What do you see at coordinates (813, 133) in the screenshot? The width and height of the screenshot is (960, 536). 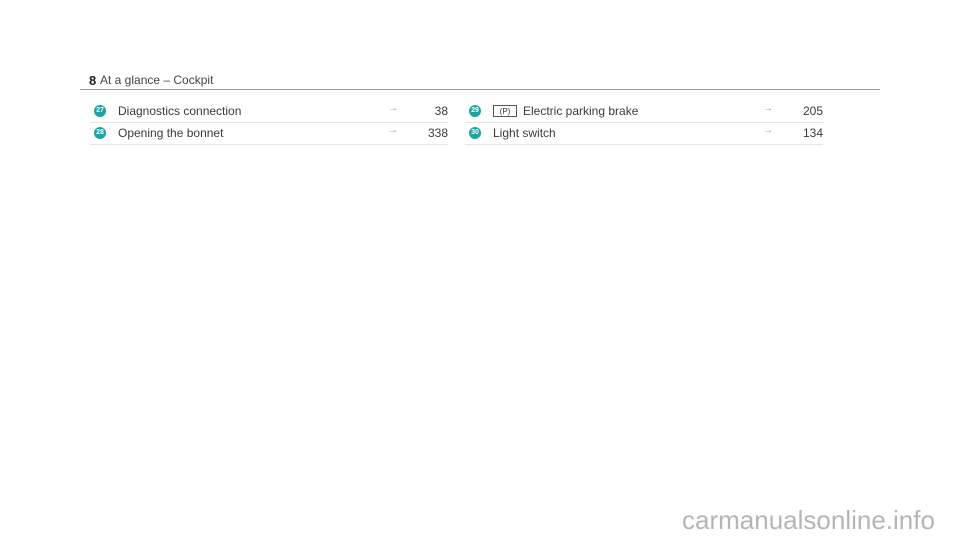 I see `page-reference-link: 134` at bounding box center [813, 133].